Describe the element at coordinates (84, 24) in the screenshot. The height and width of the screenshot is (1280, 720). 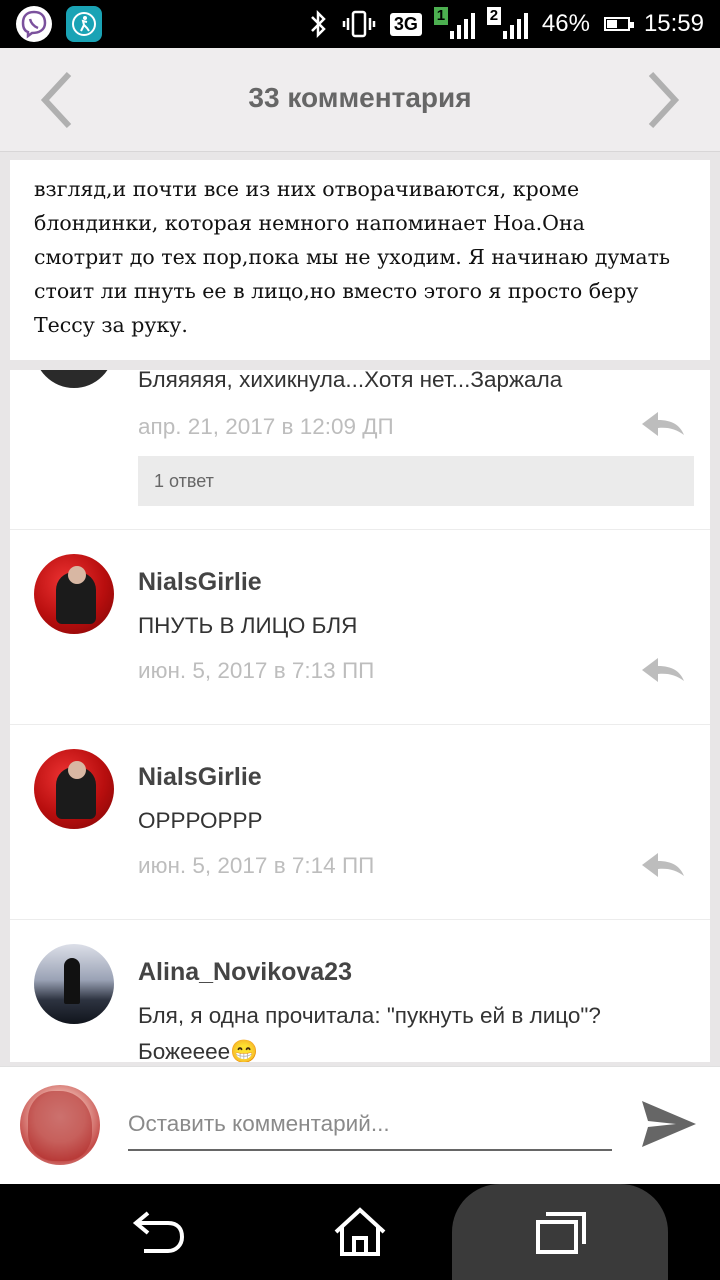
I see `fitness-app-icon` at that location.